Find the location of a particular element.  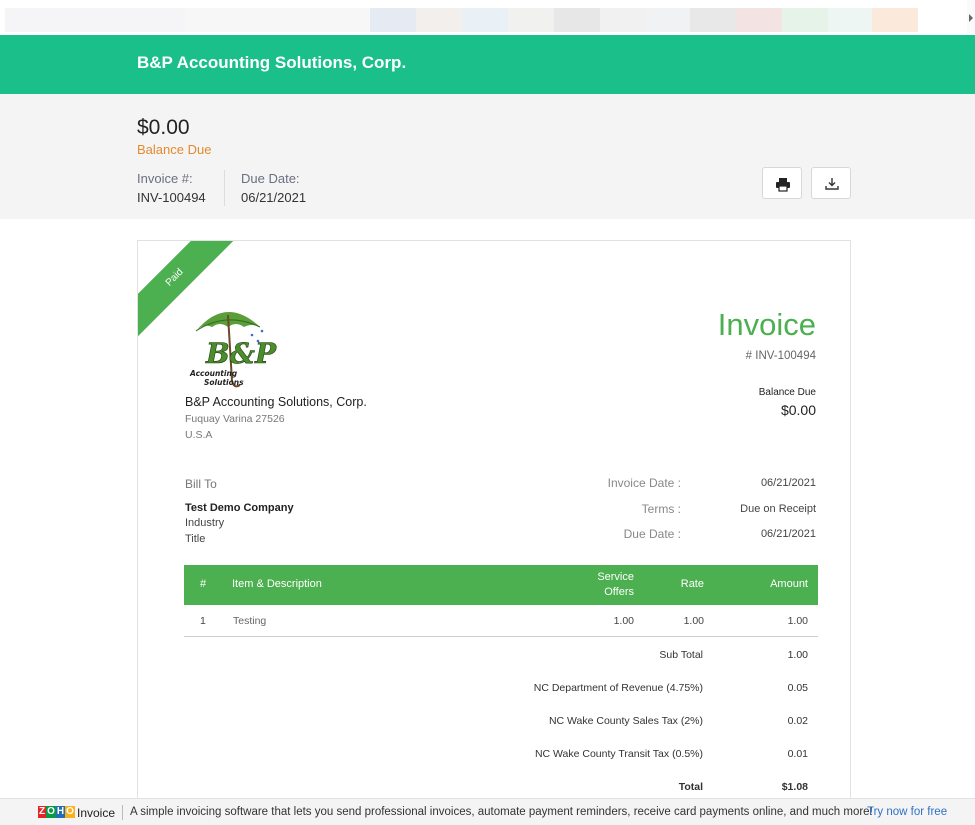

printer-icon is located at coordinates (783, 185).